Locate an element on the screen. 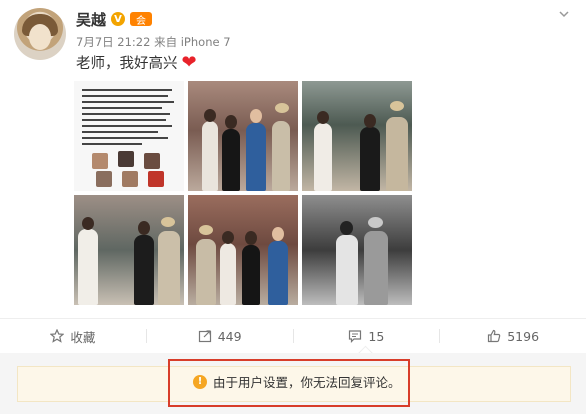  chevron-down-icon is located at coordinates (564, 14).